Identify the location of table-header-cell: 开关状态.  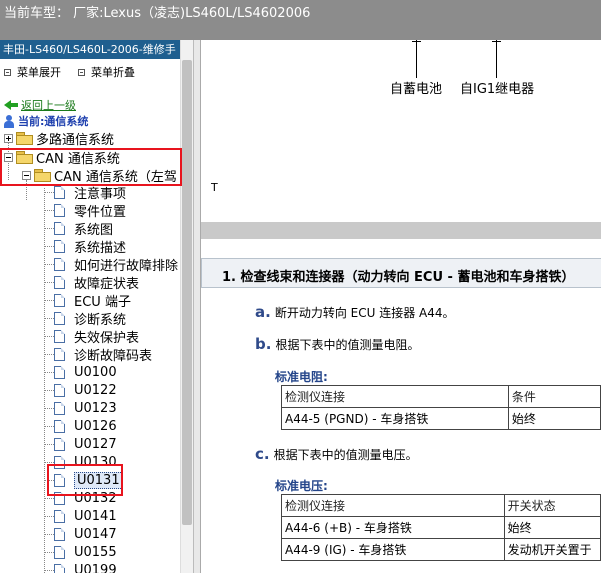
(552, 505).